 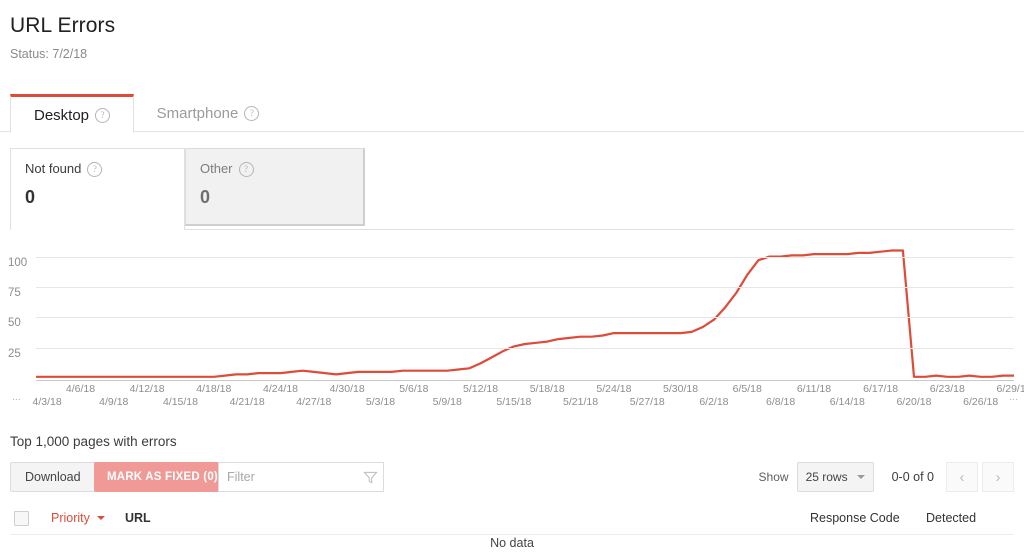 I want to click on rows-per-page-select: 25 rows, so click(x=835, y=477).